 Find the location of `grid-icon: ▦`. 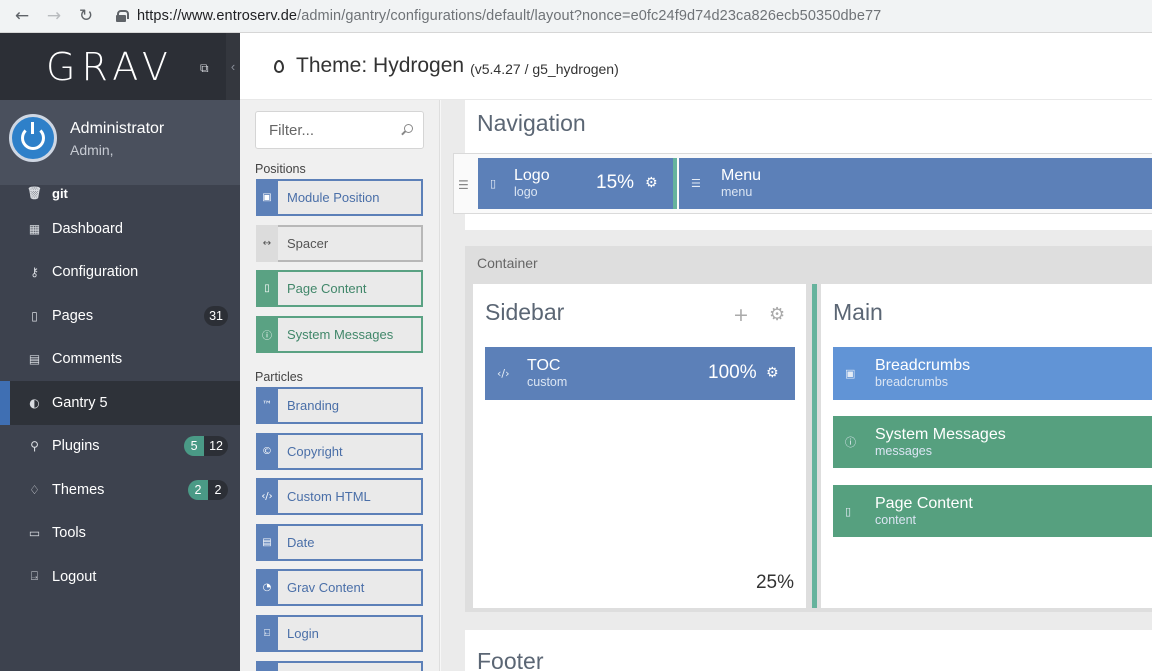

grid-icon: ▦ is located at coordinates (34, 228).